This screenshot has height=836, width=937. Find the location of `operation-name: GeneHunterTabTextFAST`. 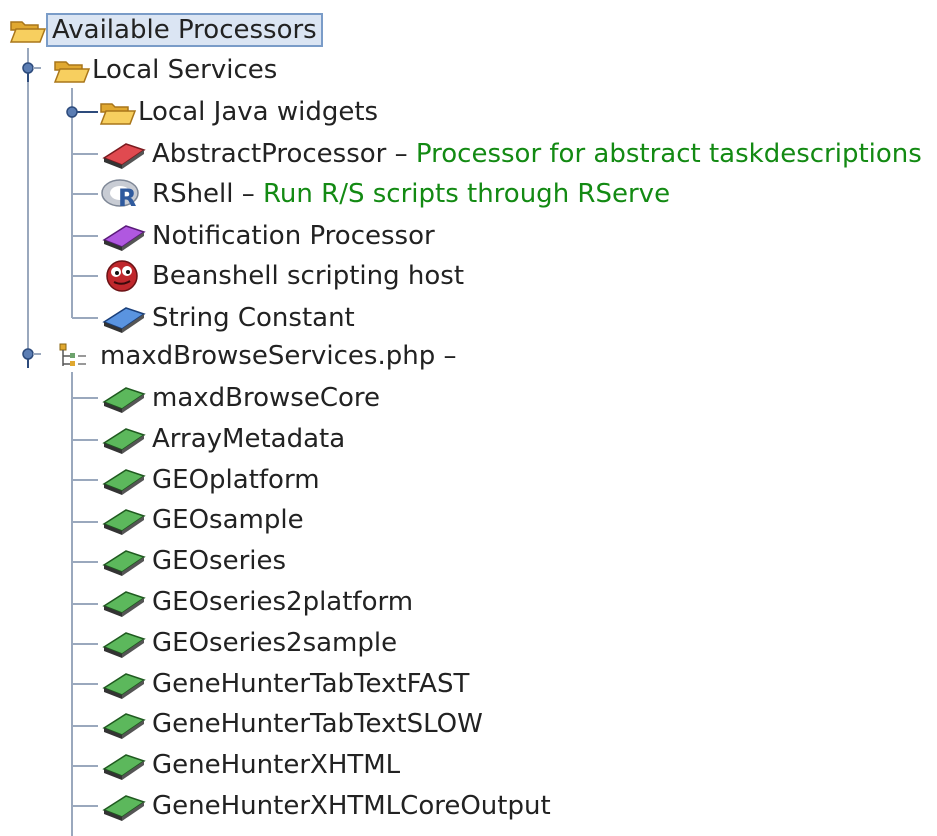

operation-name: GeneHunterTabTextFAST is located at coordinates (311, 684).